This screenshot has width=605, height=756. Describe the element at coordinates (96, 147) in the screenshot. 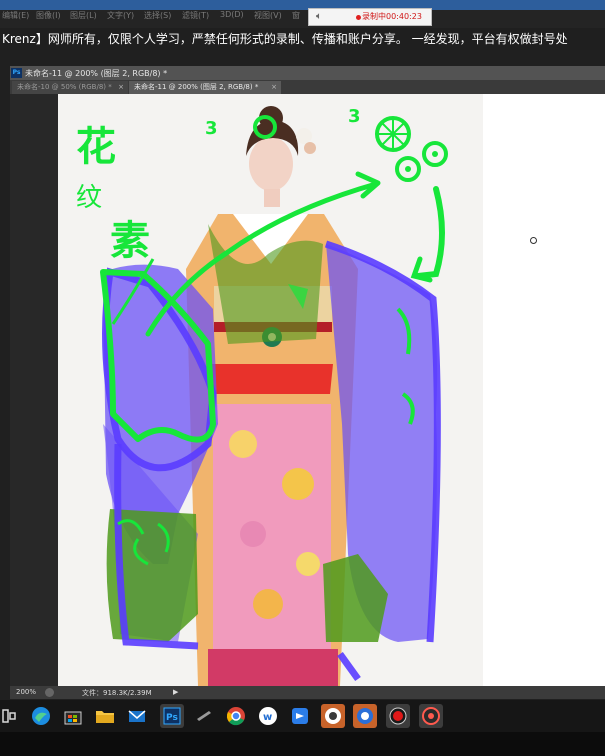

I see `sketch-hanzi-top: 花` at that location.